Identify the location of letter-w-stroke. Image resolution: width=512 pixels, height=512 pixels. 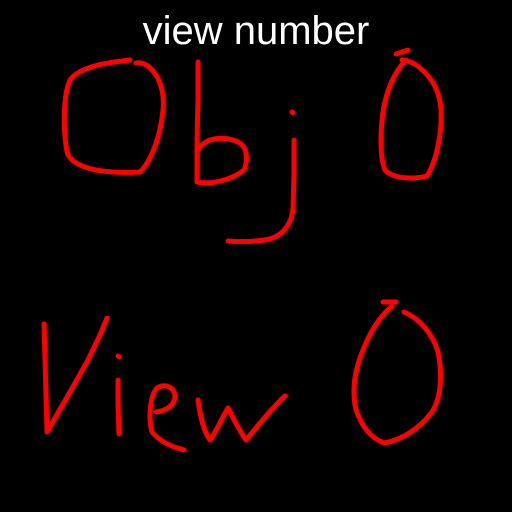
(241, 418).